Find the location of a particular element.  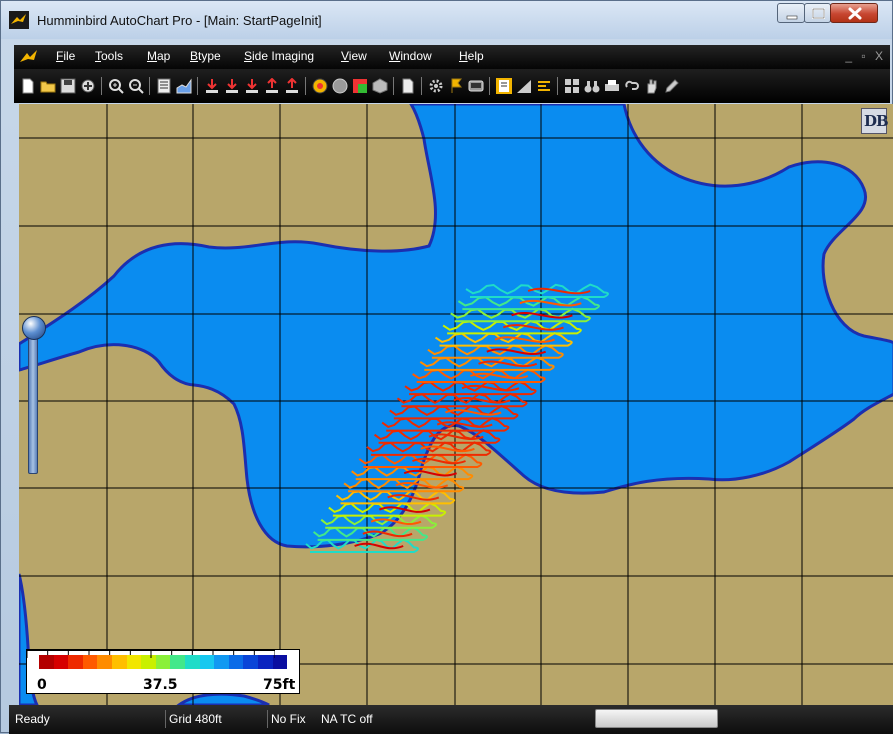

status-bar: Ready Grid 480ft No Fix NA TC off is located at coordinates (451, 719).